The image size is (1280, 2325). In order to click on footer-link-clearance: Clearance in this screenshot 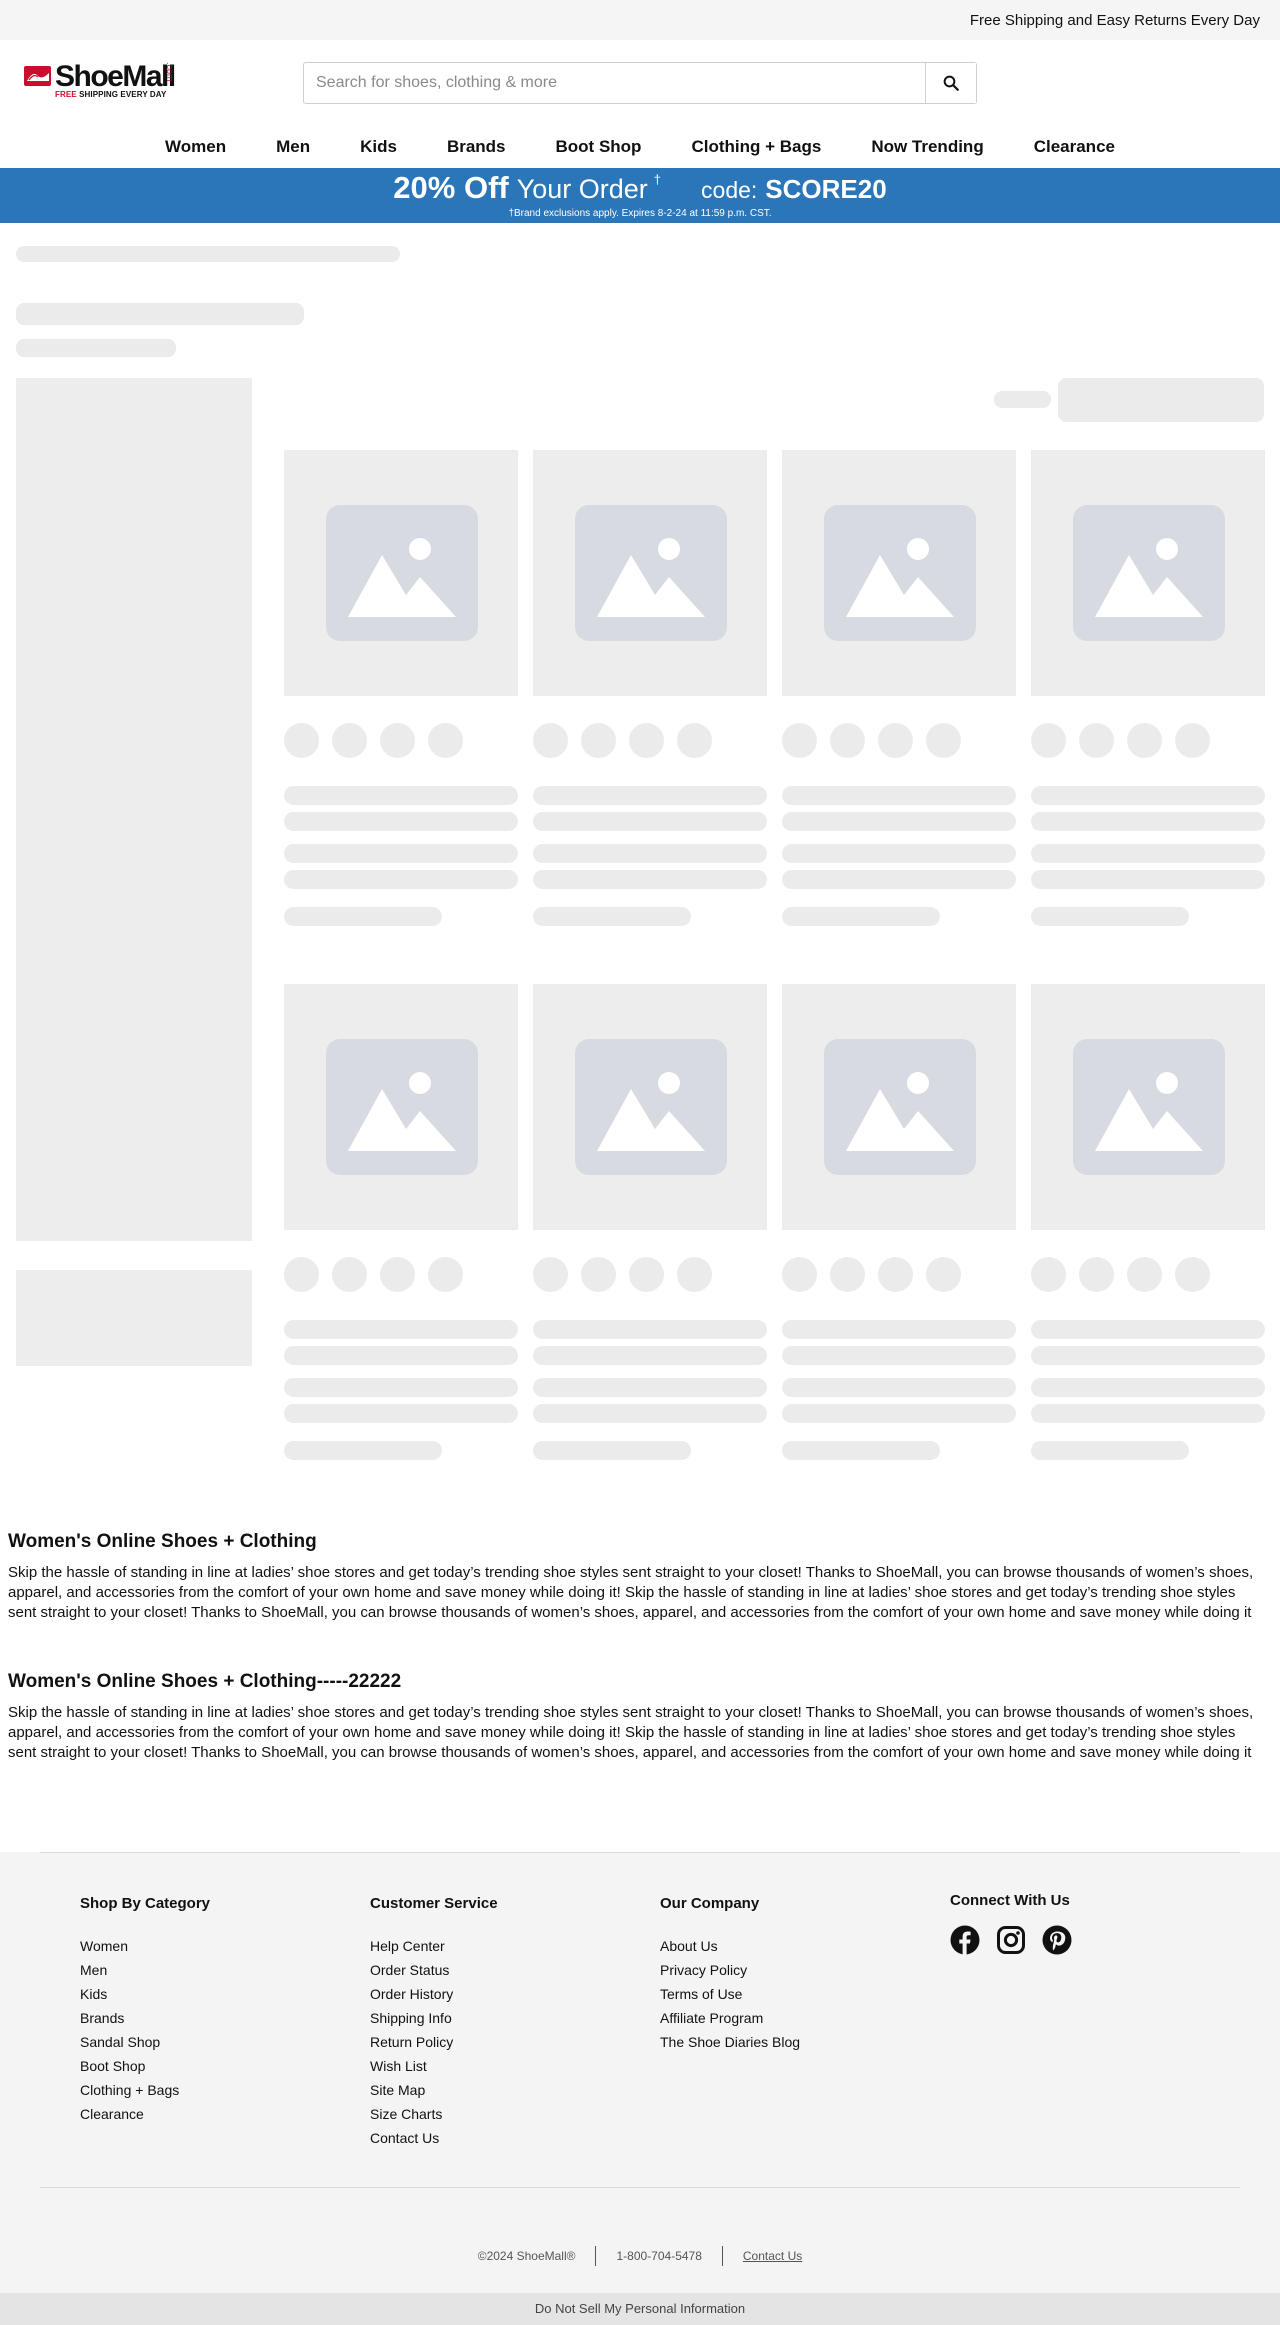, I will do `click(145, 2114)`.